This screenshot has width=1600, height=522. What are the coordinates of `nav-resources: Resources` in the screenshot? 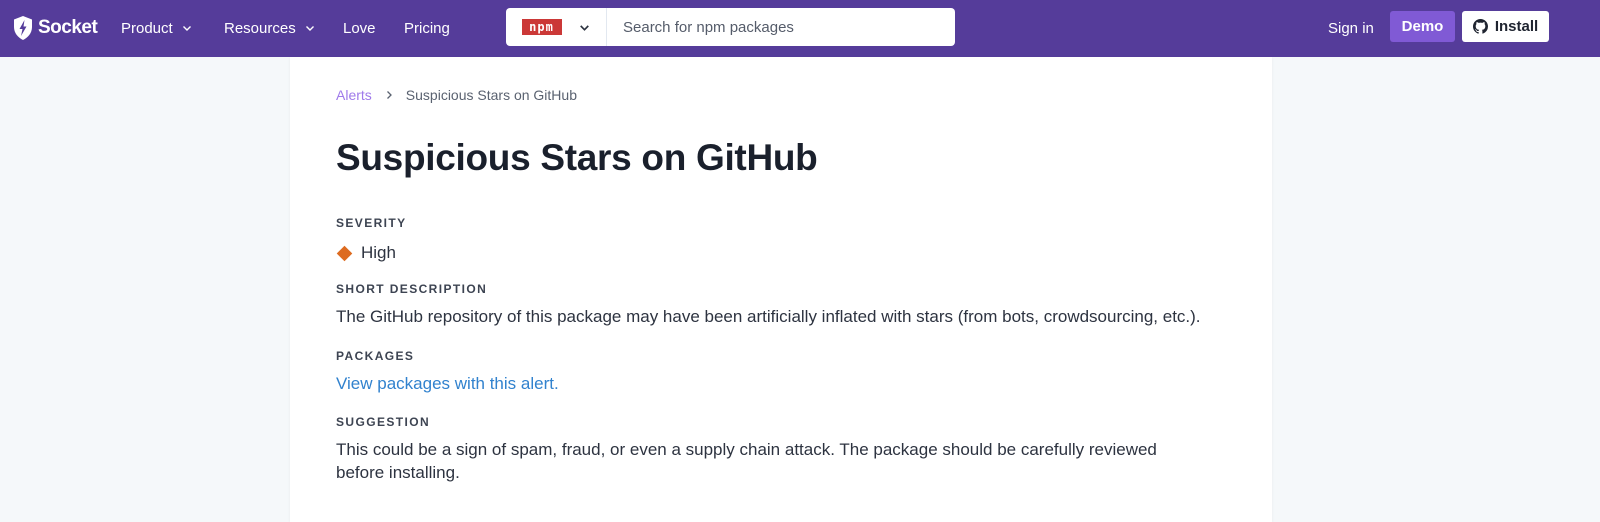 It's located at (270, 28).